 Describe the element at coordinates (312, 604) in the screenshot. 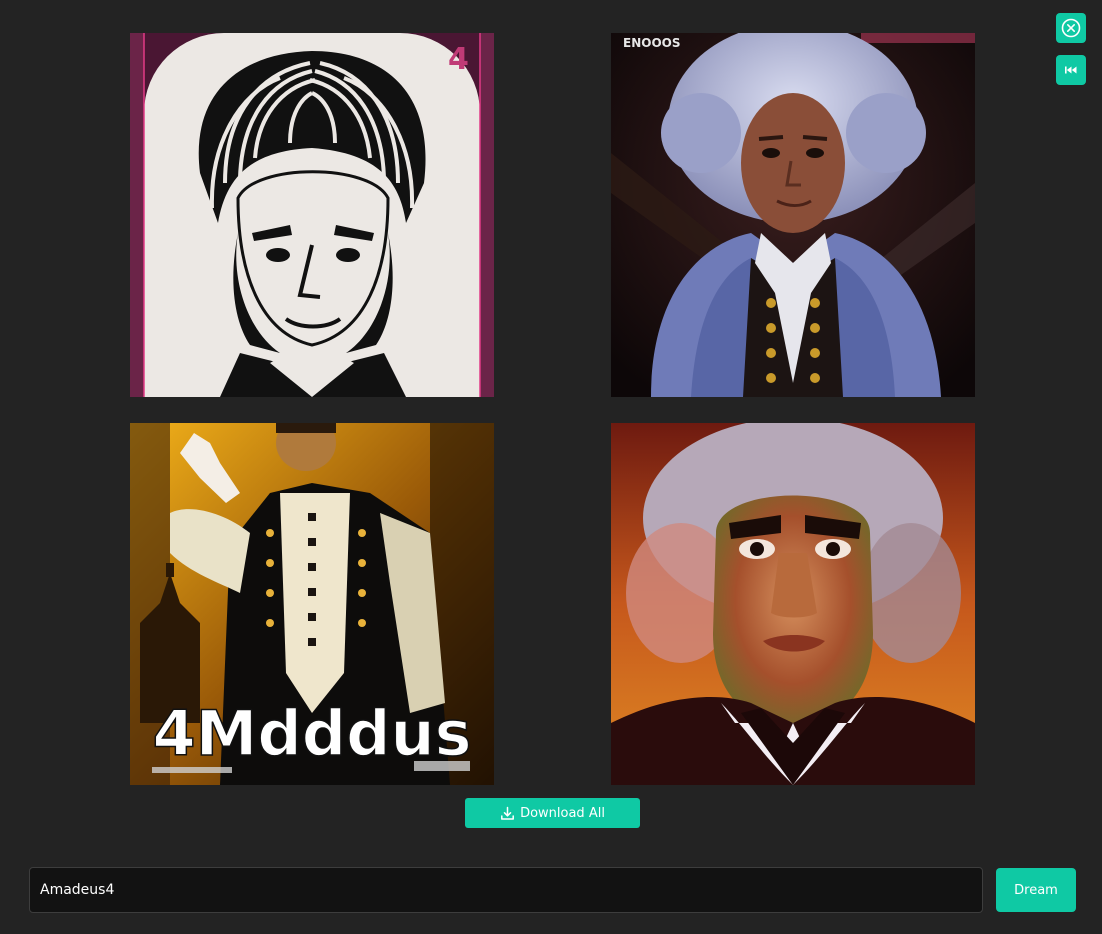

I see `generated-image-3: 4Mdddus` at that location.